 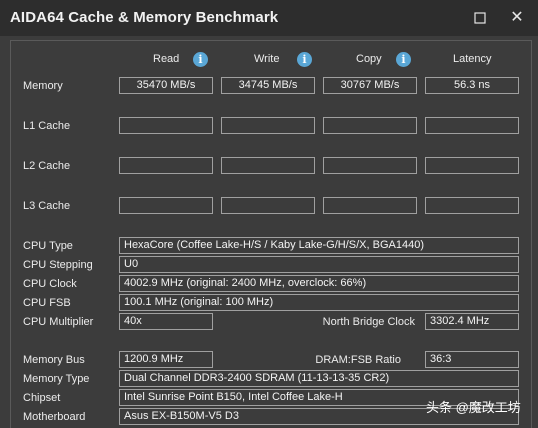 I want to click on memory-type-label: Memory Type, so click(x=56, y=379).